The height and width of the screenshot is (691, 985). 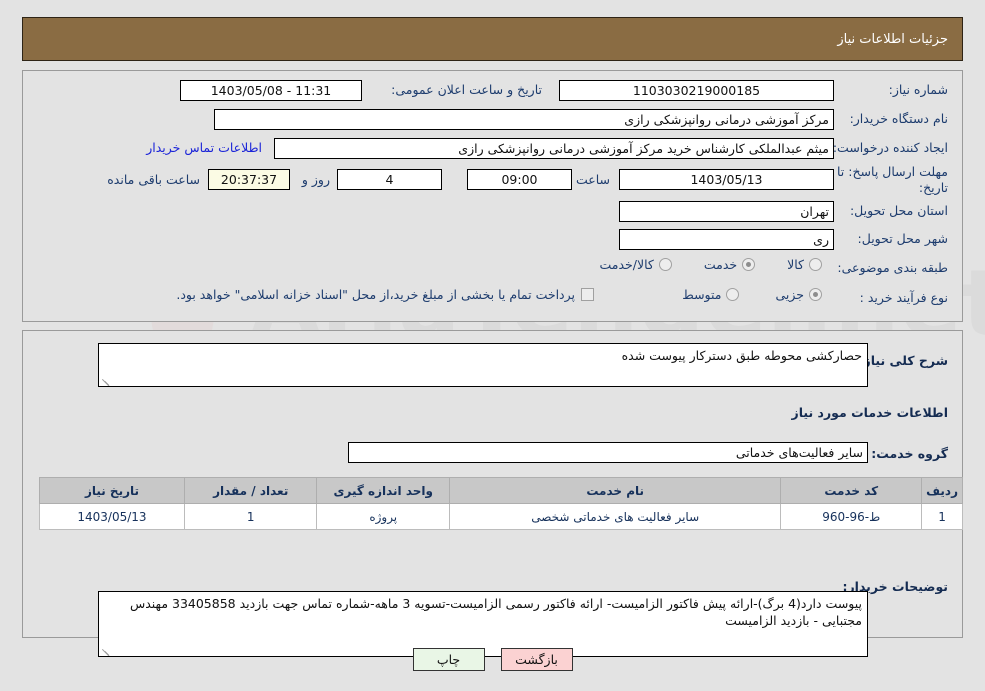 I want to click on th-date: تاریخ نیاز, so click(x=112, y=490).